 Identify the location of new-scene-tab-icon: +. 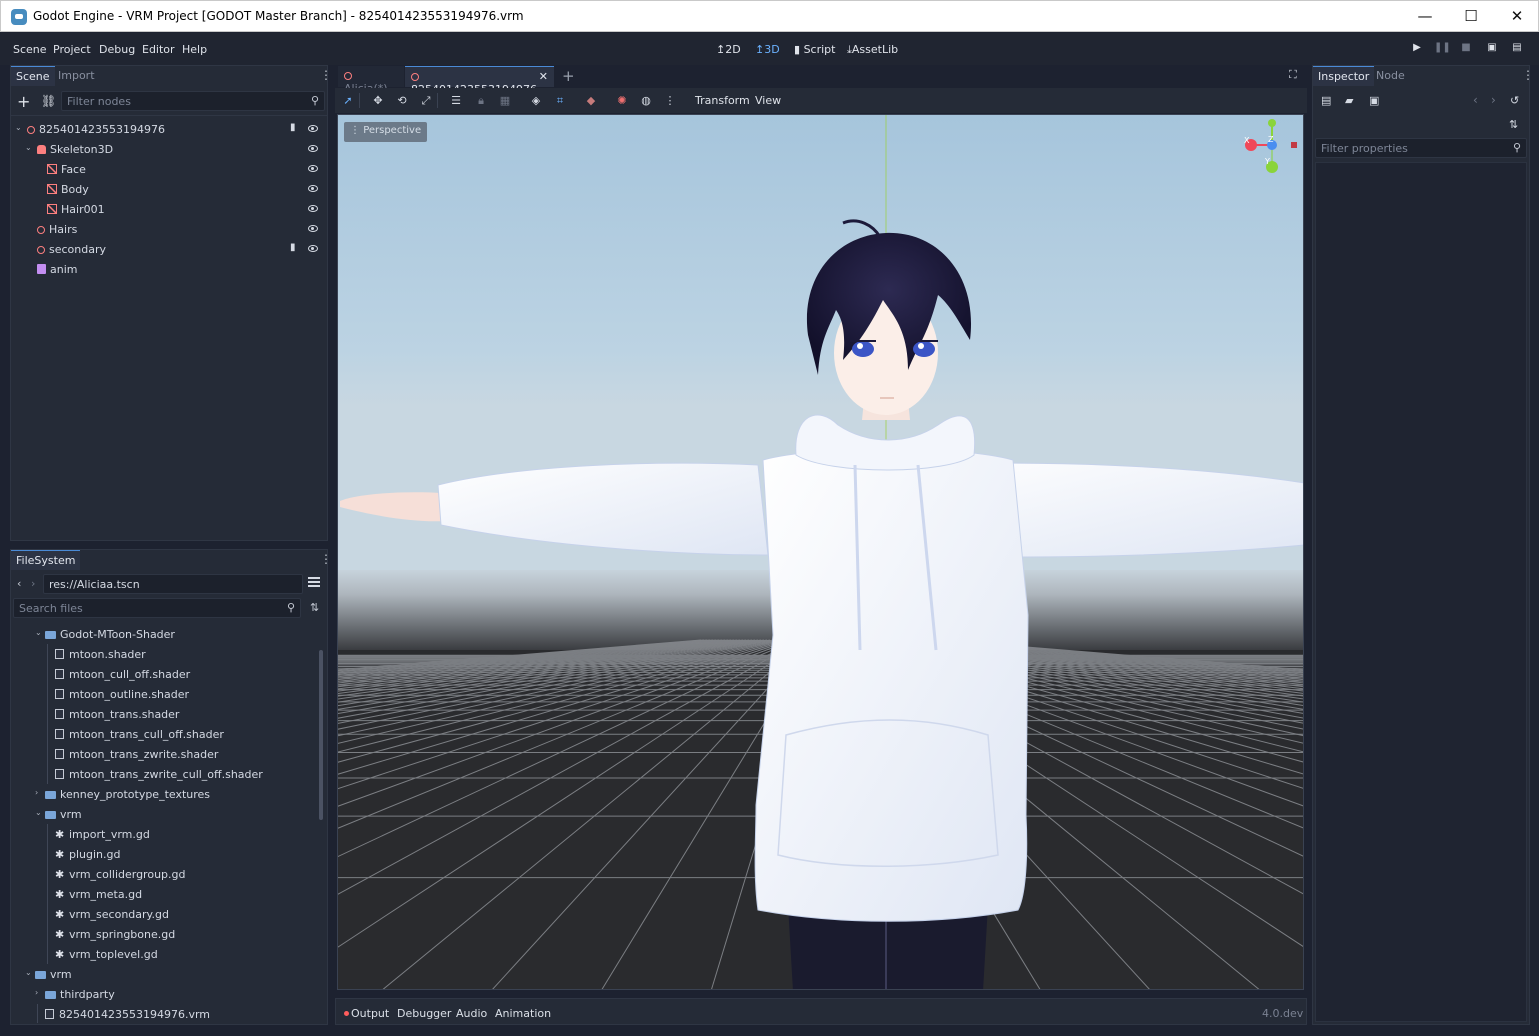
(568, 76).